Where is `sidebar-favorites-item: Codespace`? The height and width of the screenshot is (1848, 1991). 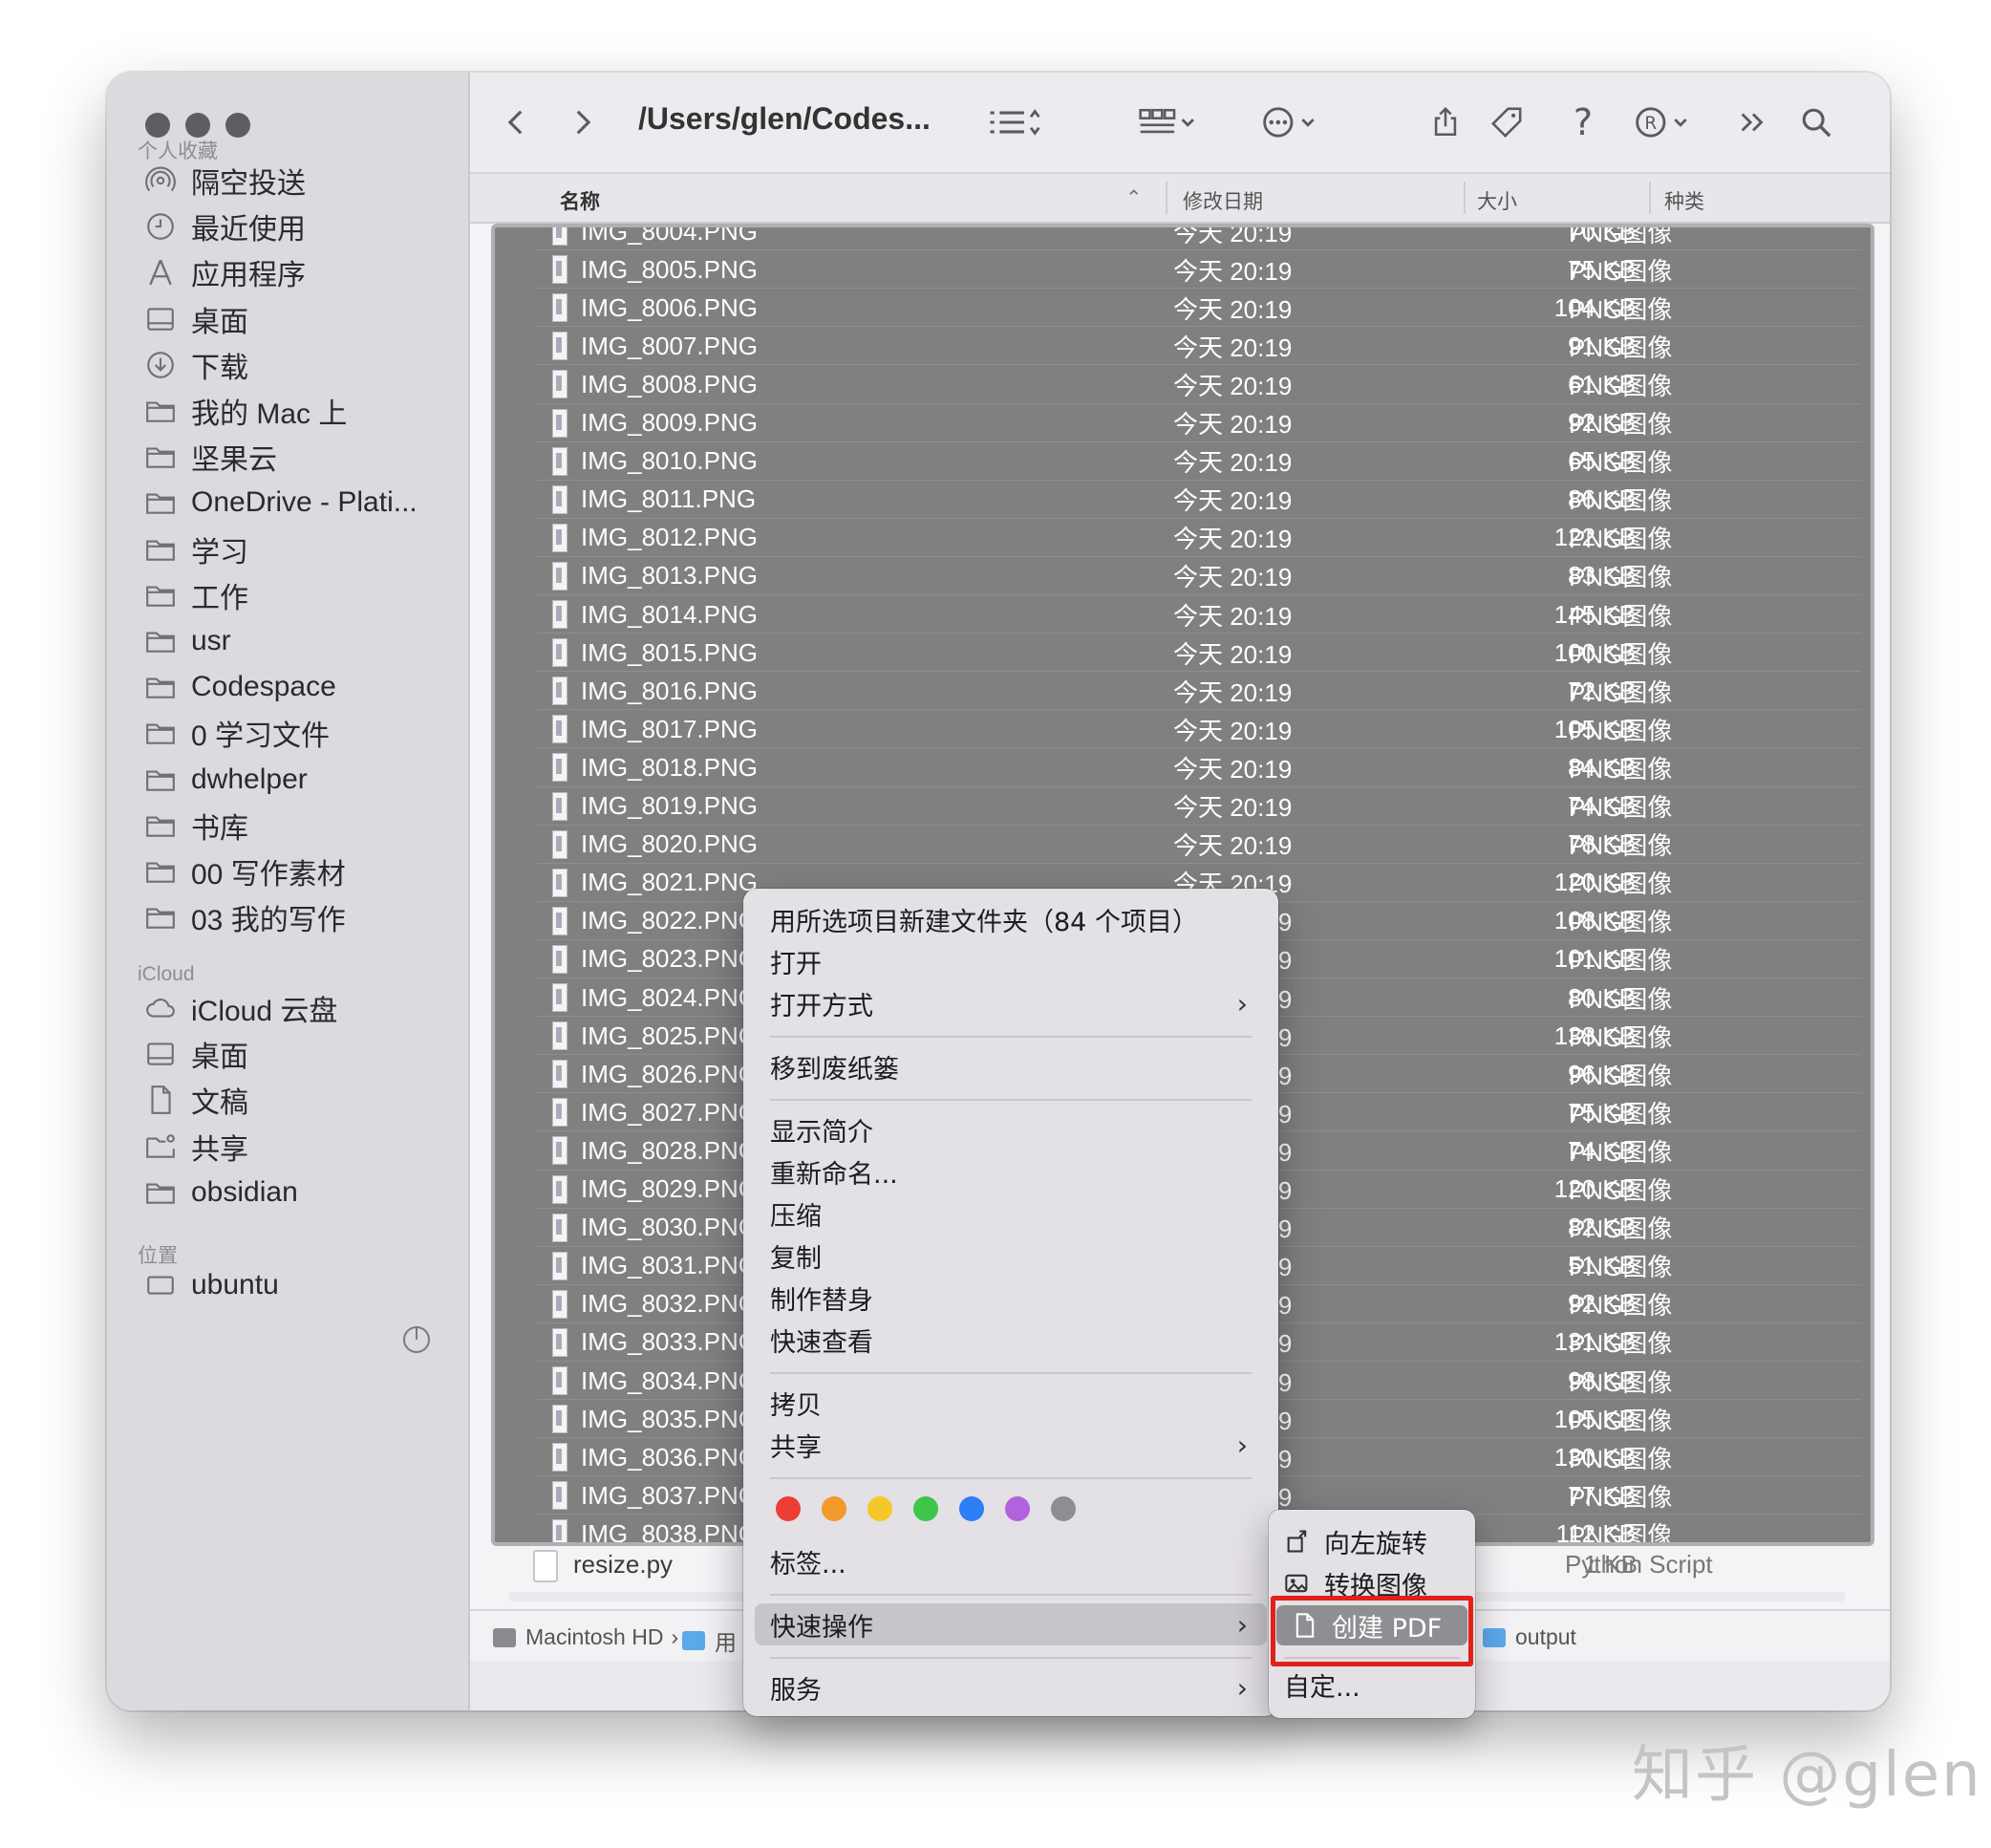 sidebar-favorites-item: Codespace is located at coordinates (239, 687).